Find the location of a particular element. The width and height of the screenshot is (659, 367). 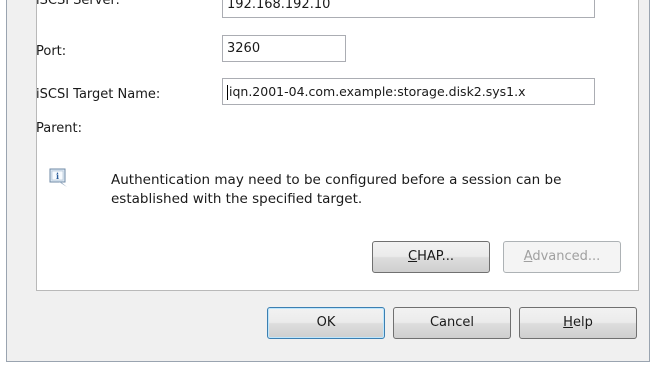

parent-label: Parent: is located at coordinates (59, 128).